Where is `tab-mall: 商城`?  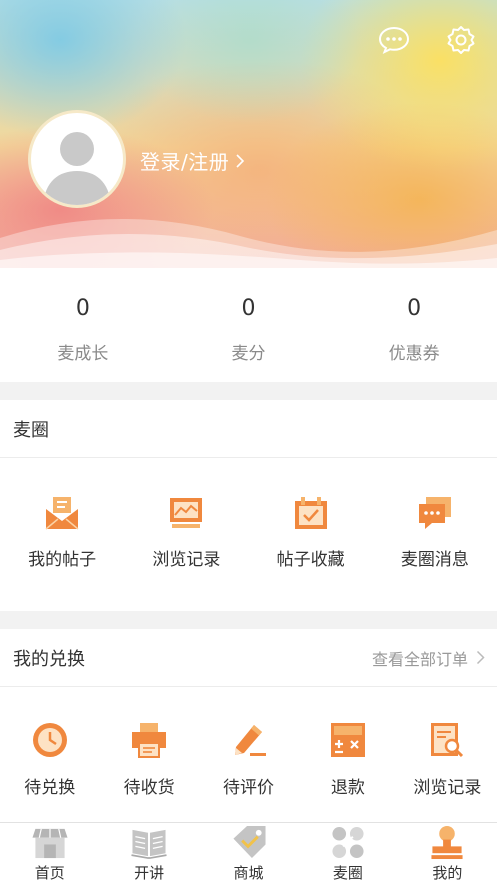 tab-mall: 商城 is located at coordinates (248, 853).